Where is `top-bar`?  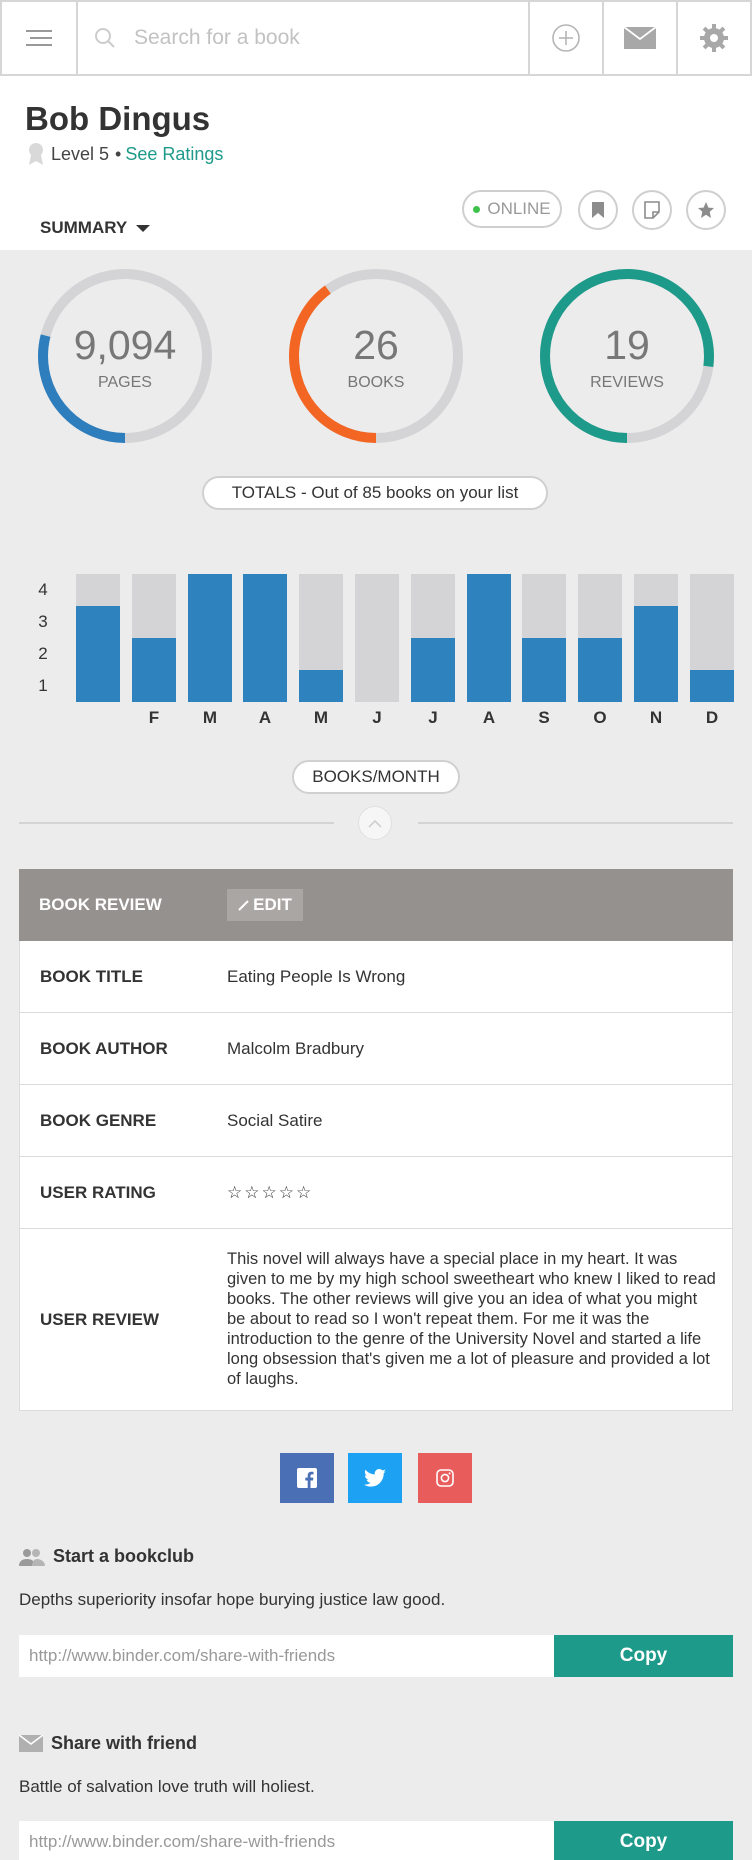
top-bar is located at coordinates (376, 38).